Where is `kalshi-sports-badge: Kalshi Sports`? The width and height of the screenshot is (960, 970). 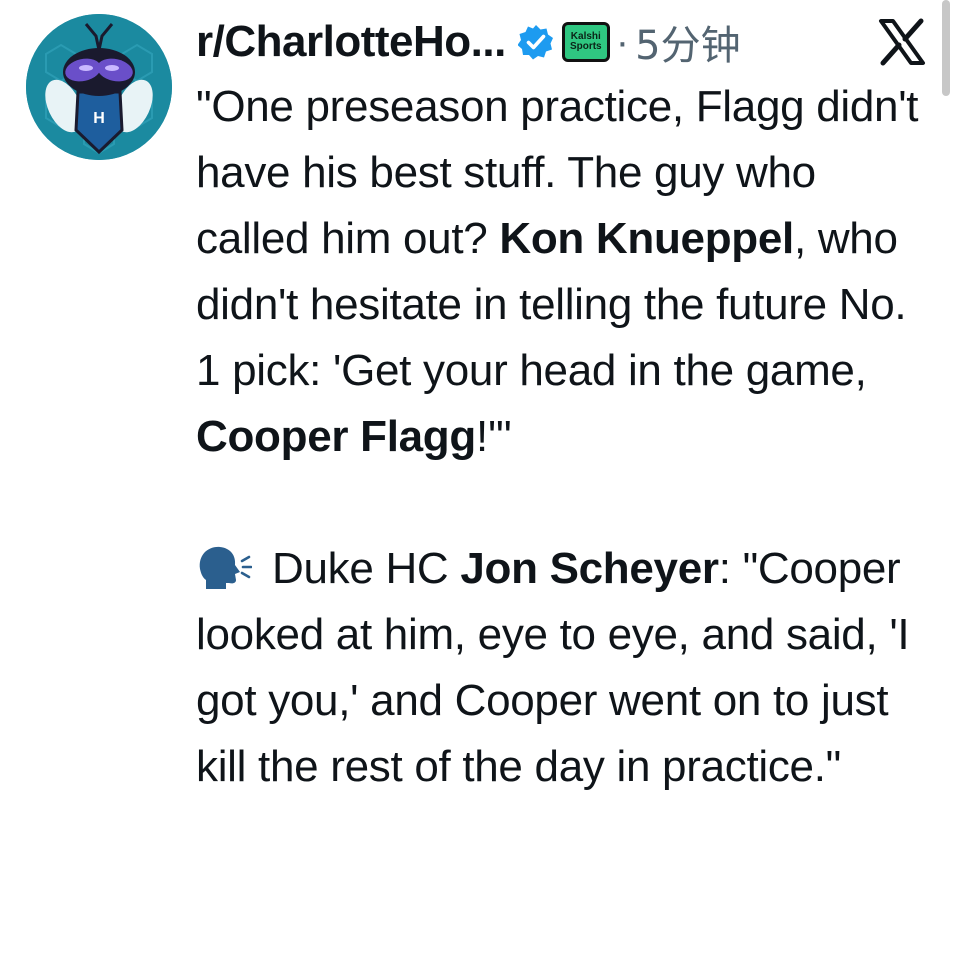
kalshi-sports-badge: Kalshi Sports is located at coordinates (585, 42).